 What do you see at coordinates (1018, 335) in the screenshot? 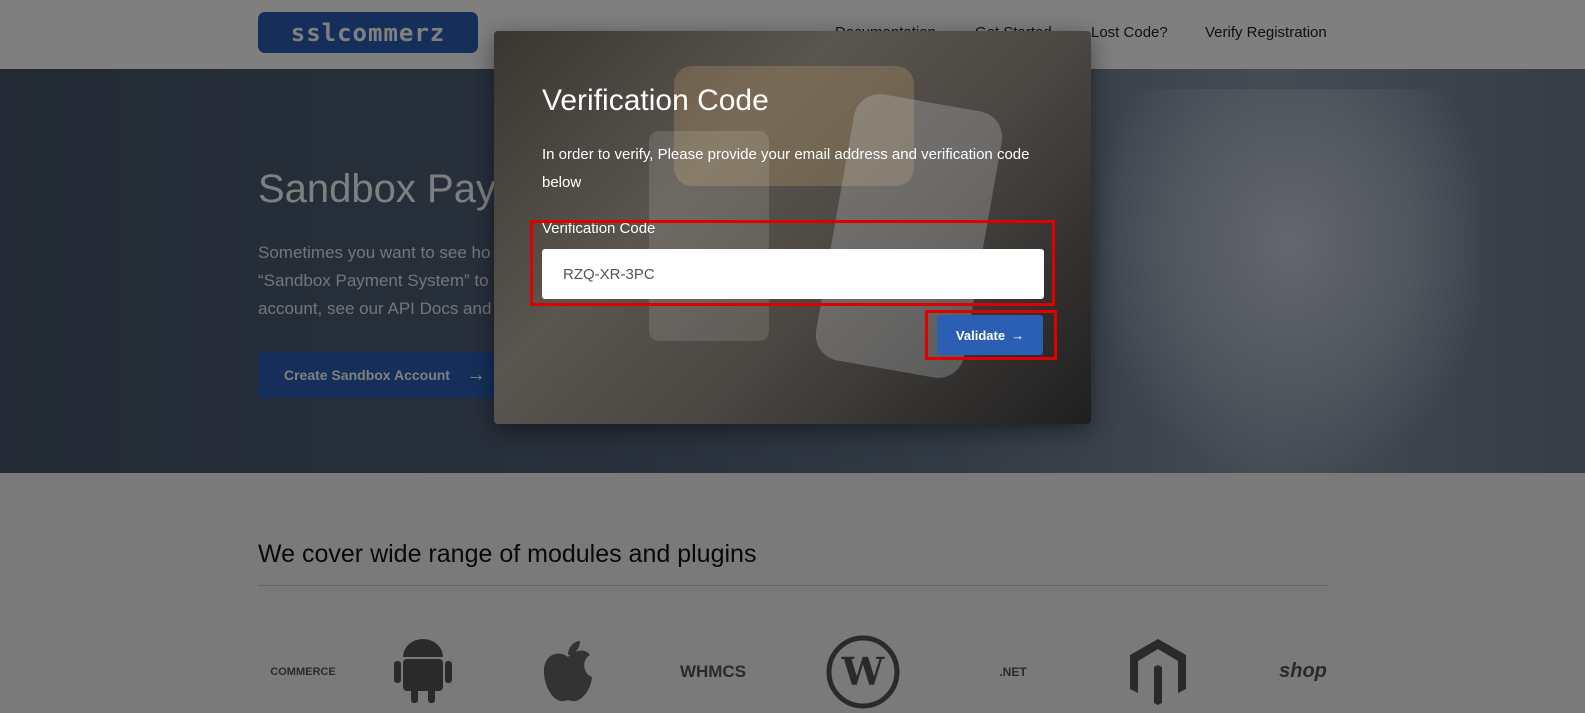
I see `arrow-right-icon: →` at bounding box center [1018, 335].